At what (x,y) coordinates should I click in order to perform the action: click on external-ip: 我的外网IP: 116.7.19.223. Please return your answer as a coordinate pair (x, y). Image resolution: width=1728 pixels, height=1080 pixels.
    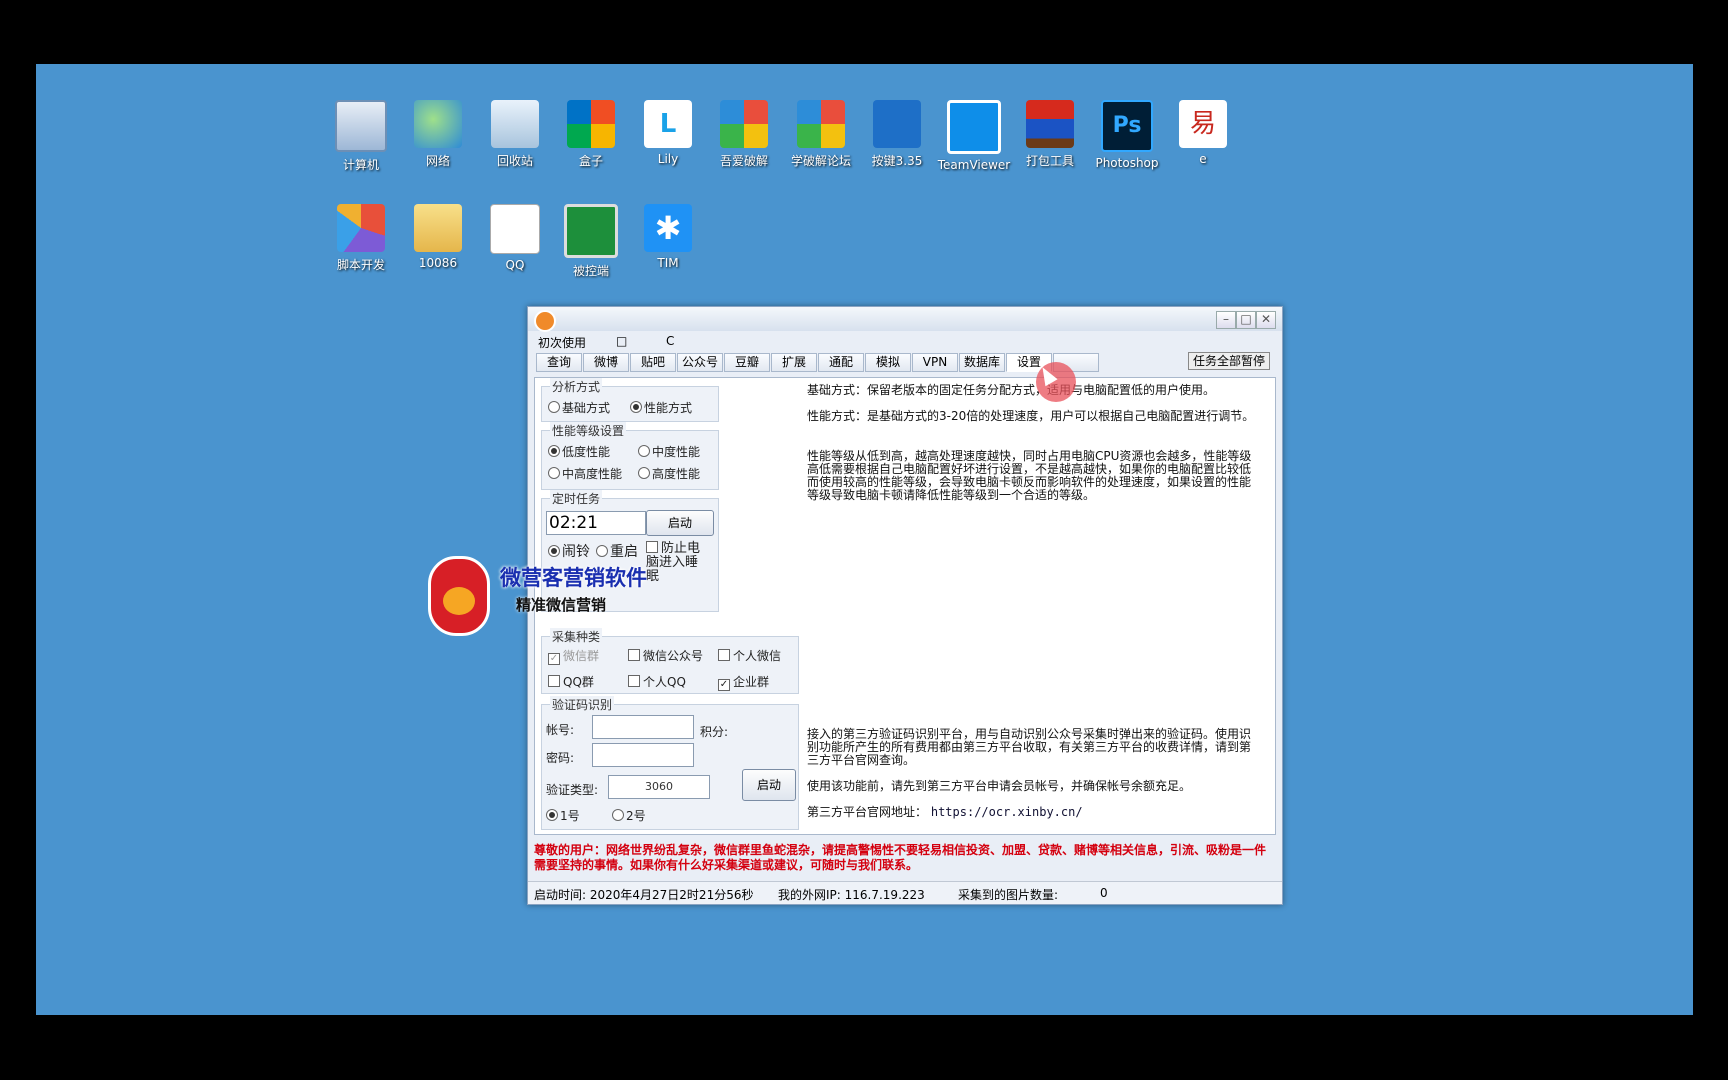
    Looking at the image, I should click on (851, 895).